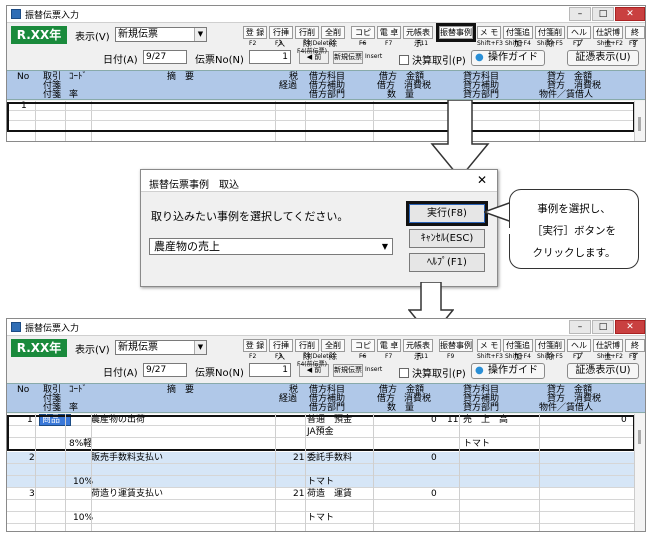 The width and height of the screenshot is (652, 534). Describe the element at coordinates (253, 43) in the screenshot. I see `fkey-label: F2` at that location.